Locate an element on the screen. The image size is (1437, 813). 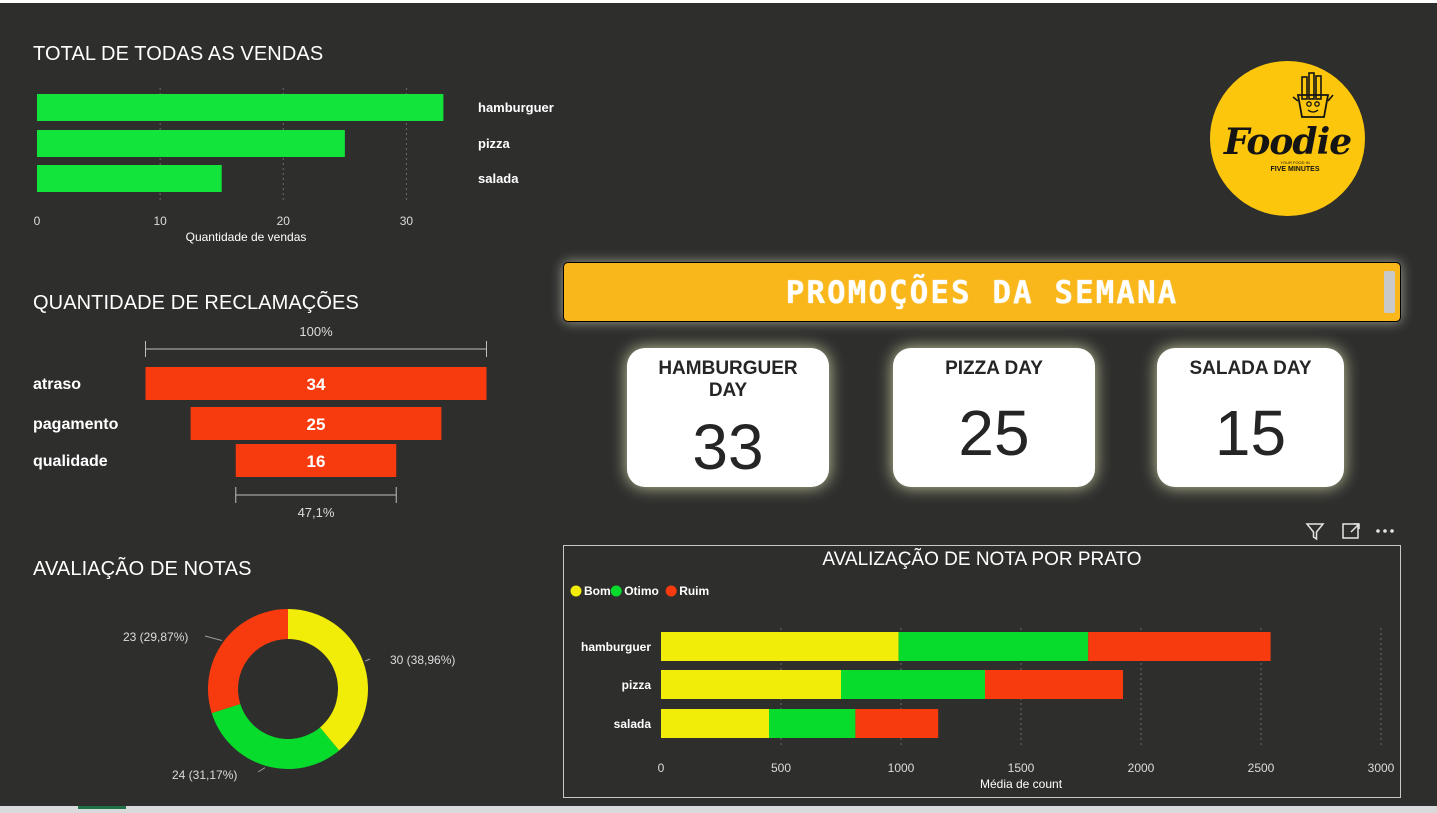
foodie-logo: Foodie YOUR FOOD IN FIVE MINUTES is located at coordinates (1287, 138).